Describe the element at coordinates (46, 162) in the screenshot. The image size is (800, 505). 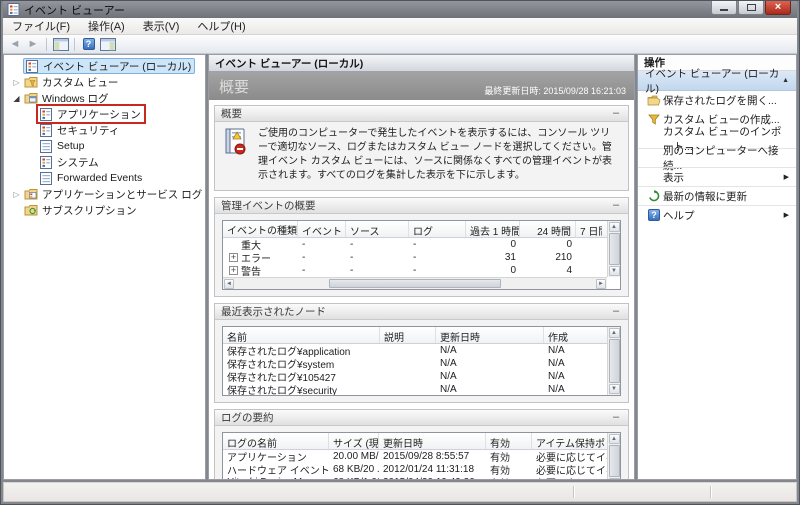
I see `system-log-icon` at that location.